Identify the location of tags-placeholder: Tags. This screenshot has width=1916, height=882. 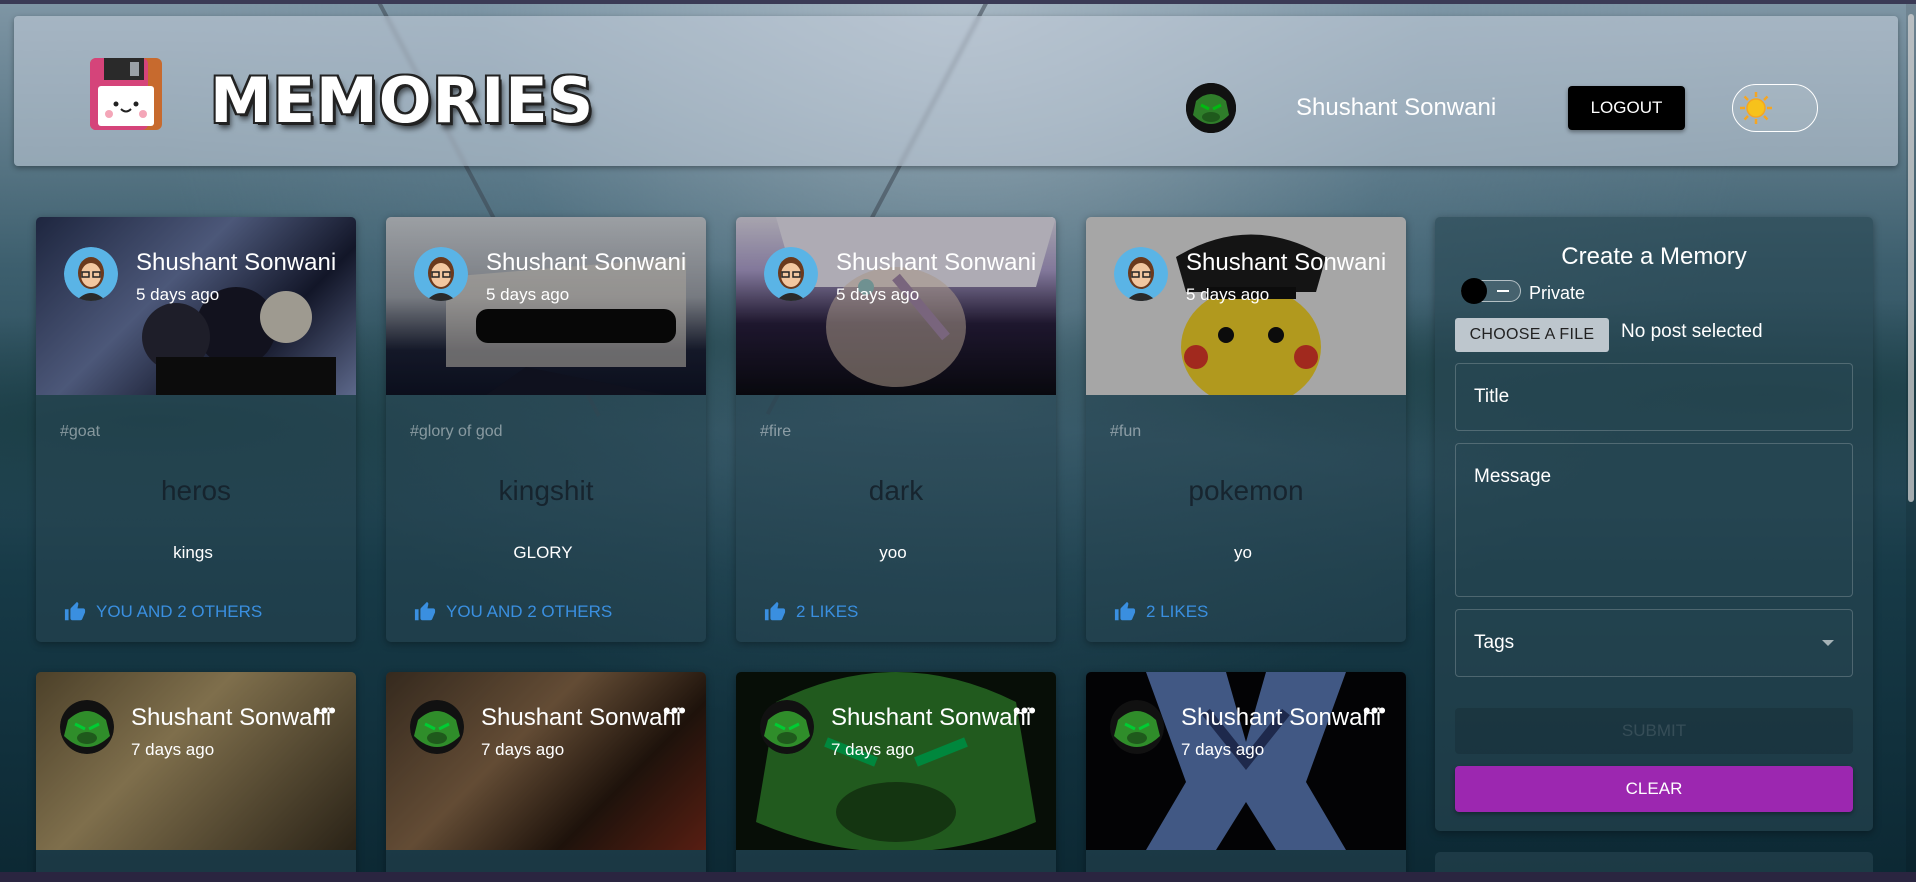
(1494, 642).